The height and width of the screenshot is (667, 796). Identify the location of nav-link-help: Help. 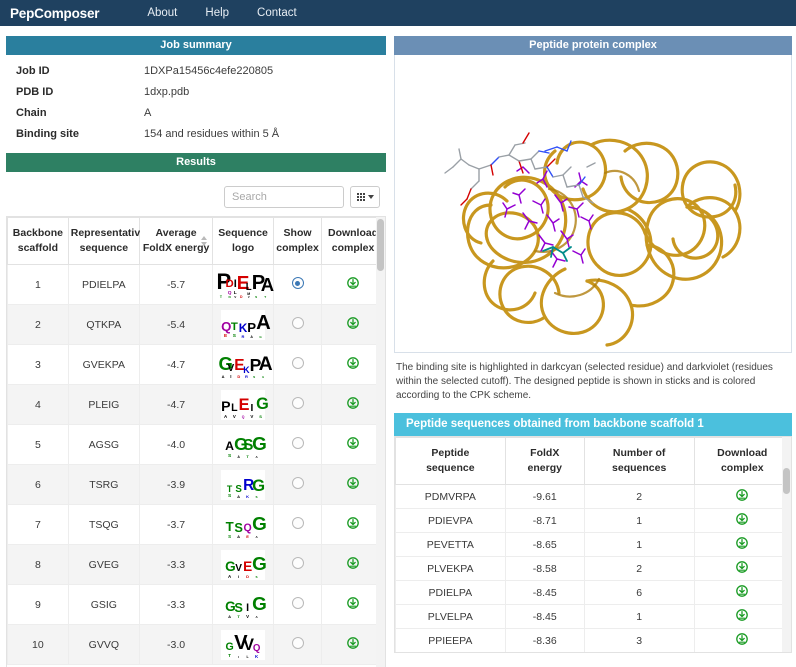
(217, 13).